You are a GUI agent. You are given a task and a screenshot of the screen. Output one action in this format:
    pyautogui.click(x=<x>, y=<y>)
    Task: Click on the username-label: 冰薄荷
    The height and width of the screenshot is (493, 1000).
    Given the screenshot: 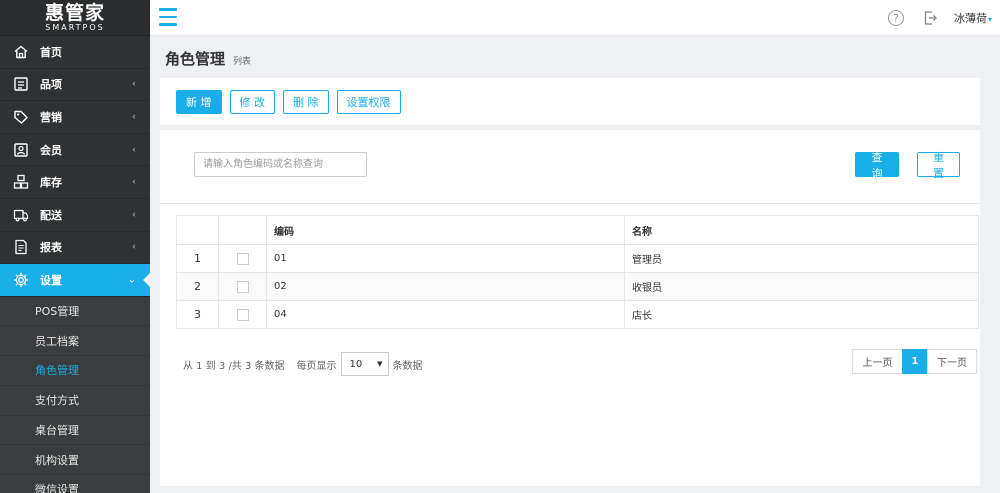 What is the action you would take?
    pyautogui.click(x=970, y=18)
    